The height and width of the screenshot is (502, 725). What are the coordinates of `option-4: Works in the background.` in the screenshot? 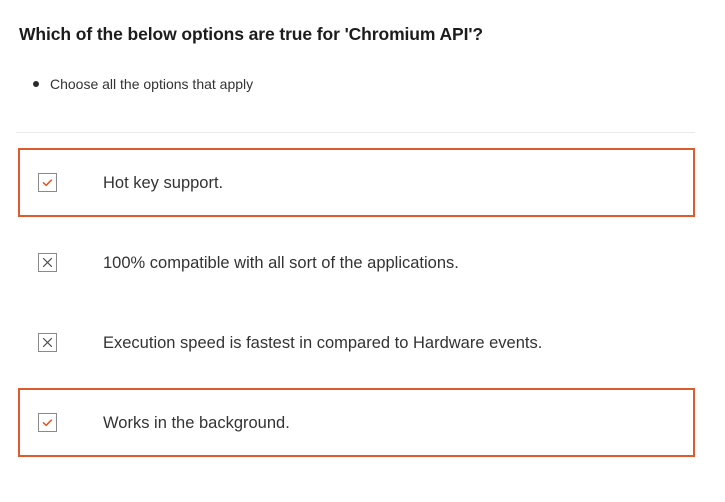 It's located at (356, 422).